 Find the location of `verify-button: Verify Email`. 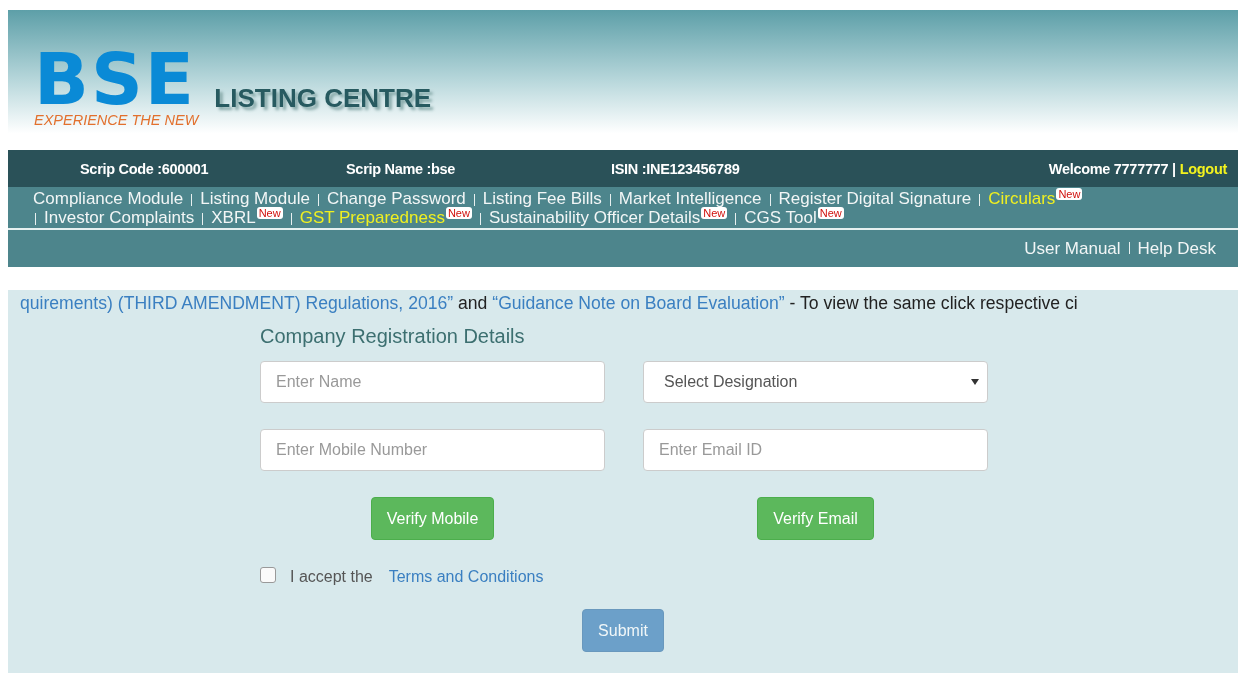

verify-button: Verify Email is located at coordinates (815, 518).